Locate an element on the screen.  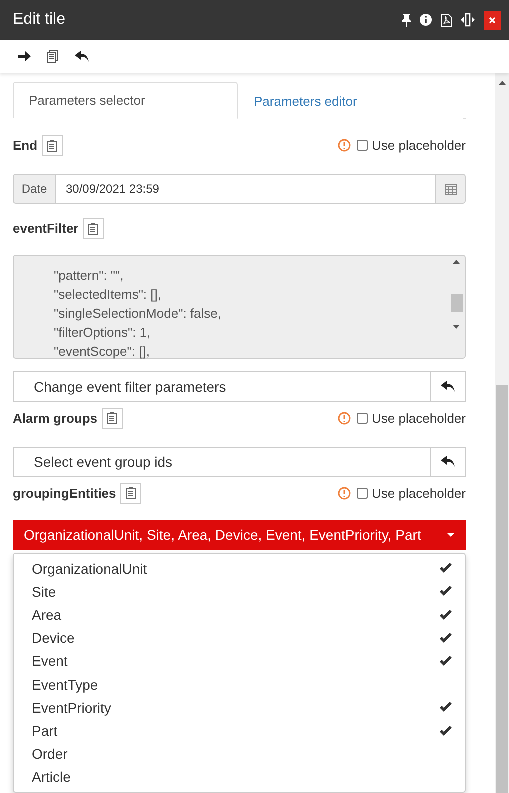
date-addon: Date is located at coordinates (34, 189).